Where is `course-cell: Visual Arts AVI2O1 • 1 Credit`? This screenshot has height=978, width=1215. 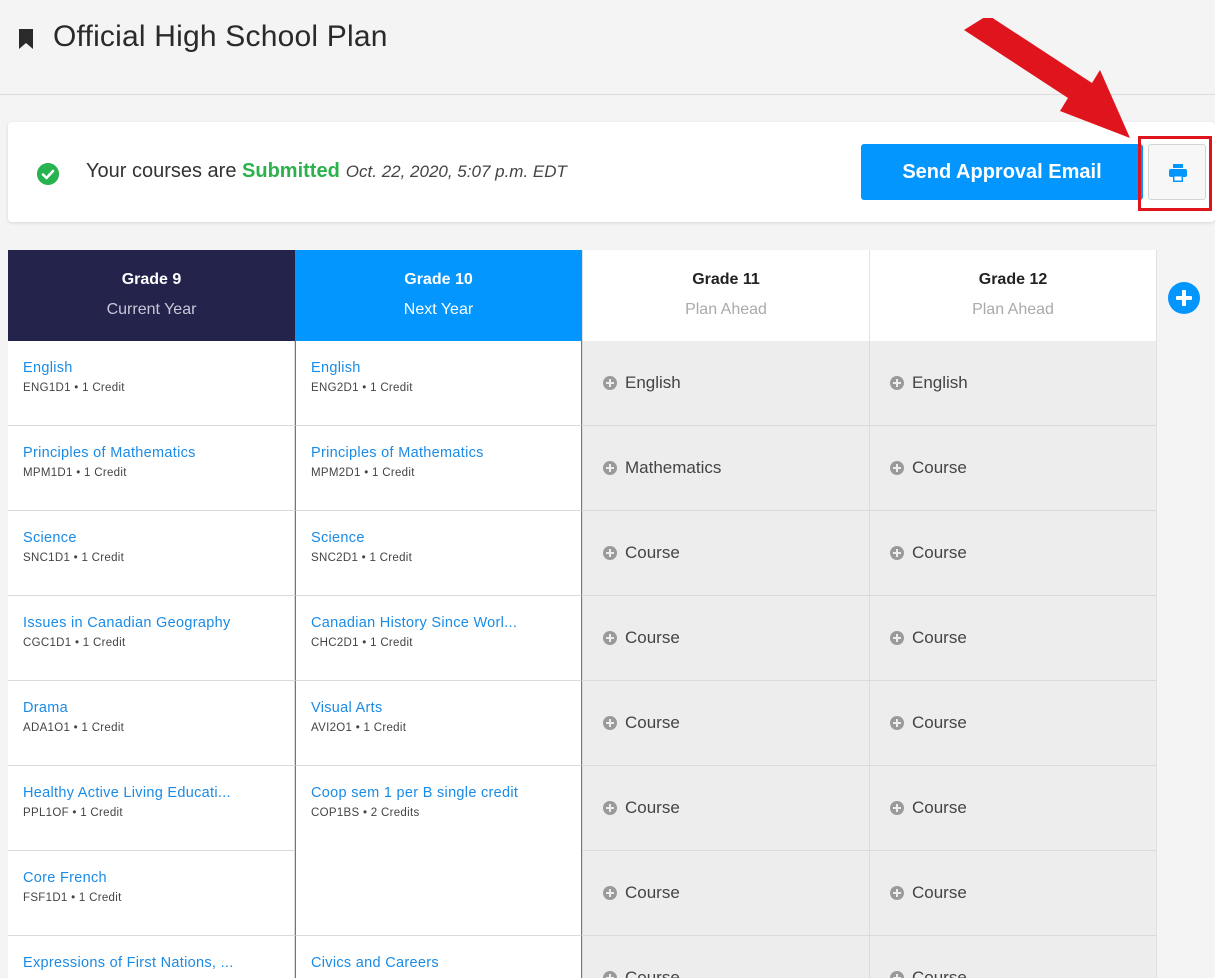 course-cell: Visual Arts AVI2O1 • 1 Credit is located at coordinates (438, 723).